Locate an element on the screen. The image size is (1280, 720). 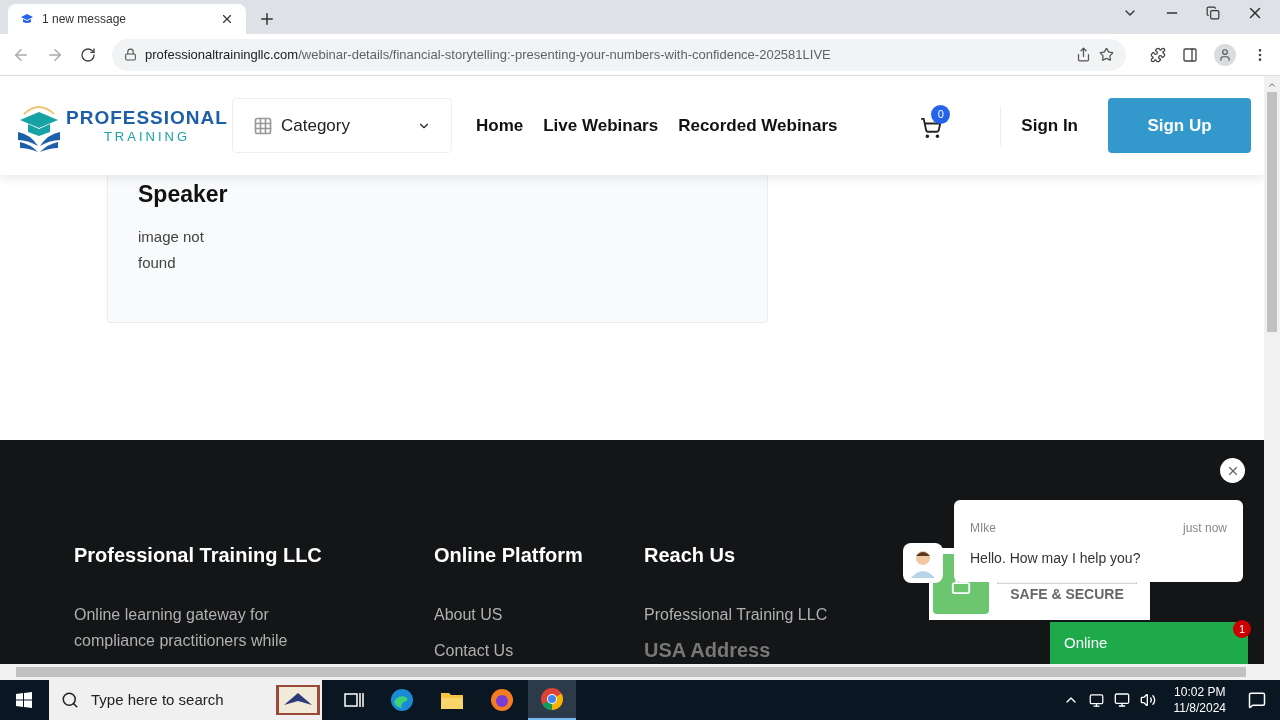
chrome-icon is located at coordinates (552, 699).